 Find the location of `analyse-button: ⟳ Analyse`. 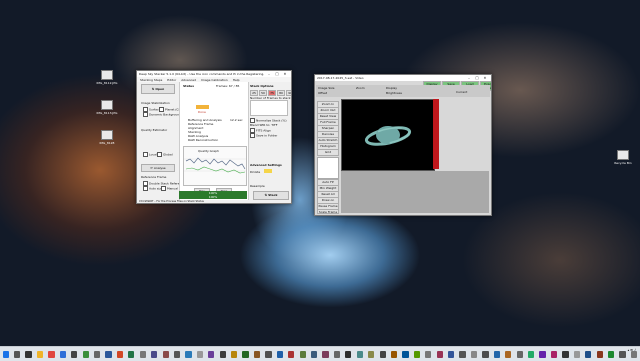

analyse-button: ⟳ Analyse is located at coordinates (158, 168).